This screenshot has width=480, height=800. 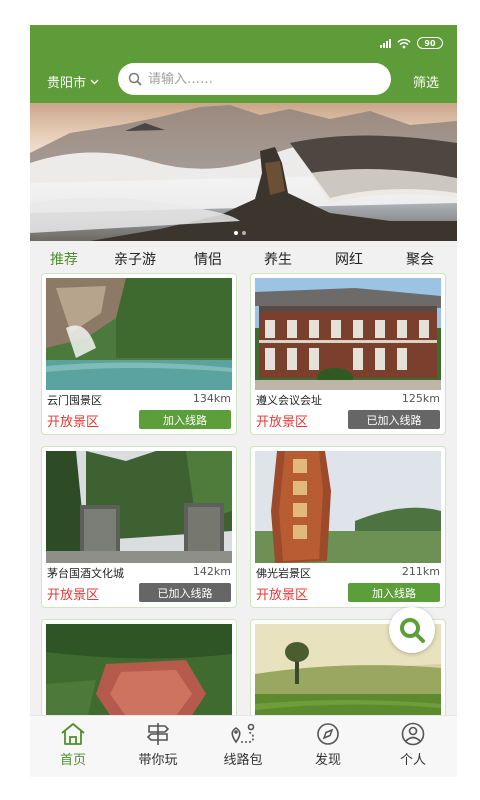 I want to click on tab-wellness: 养生, so click(x=278, y=259).